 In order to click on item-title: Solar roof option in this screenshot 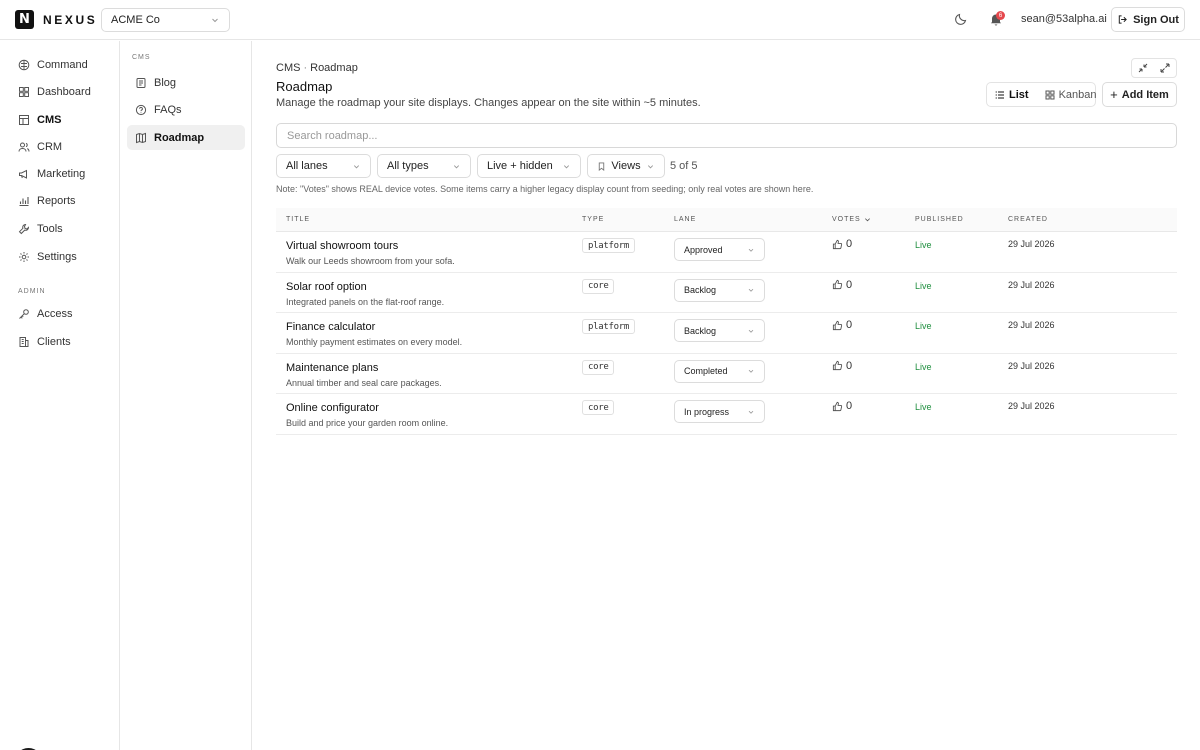, I will do `click(326, 287)`.